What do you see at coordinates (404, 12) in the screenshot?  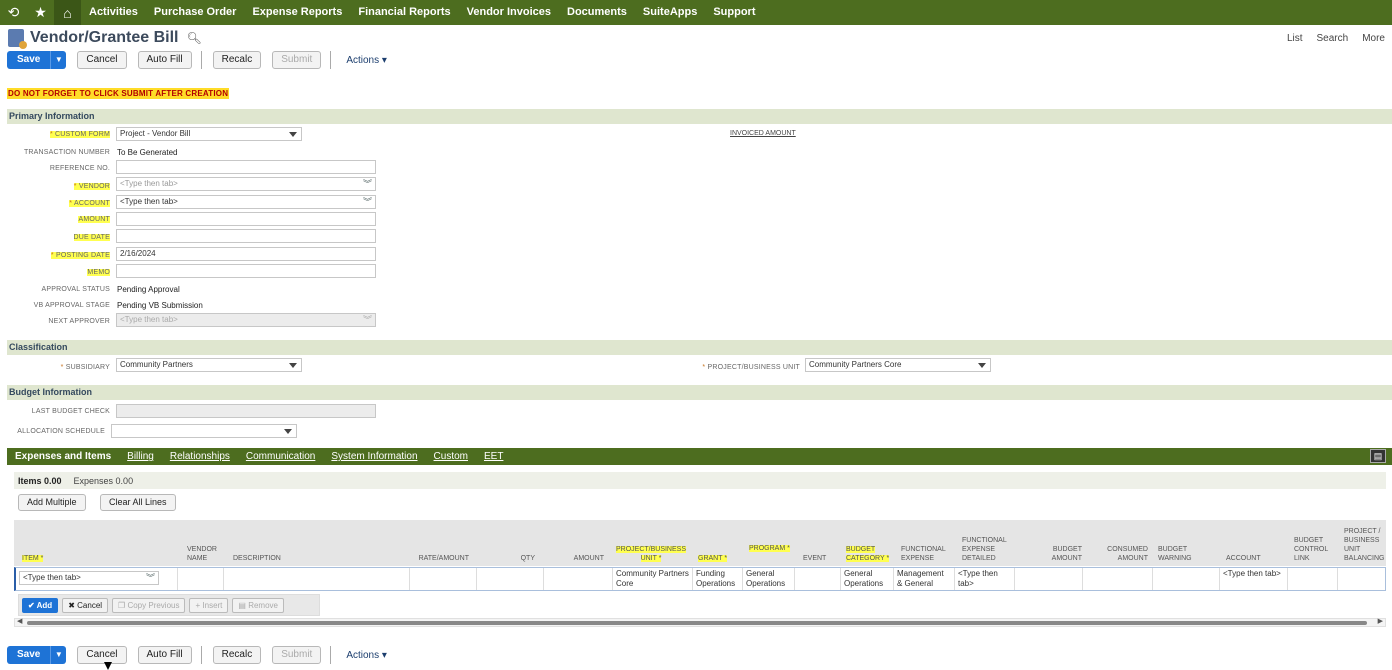 I see `nav-financial-reports: Financial Reports` at bounding box center [404, 12].